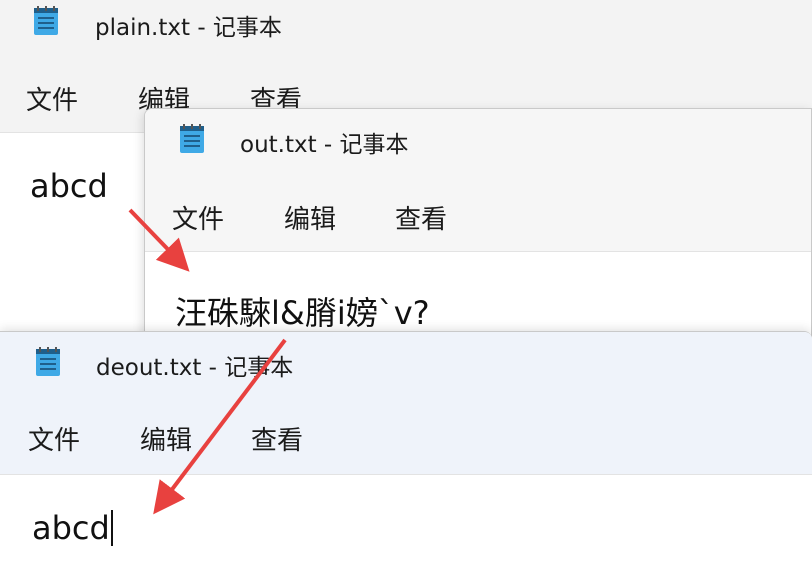 Image resolution: width=812 pixels, height=581 pixels. Describe the element at coordinates (302, 313) in the screenshot. I see `editor-content: 汪硃騋l&膌i嫎`v?` at that location.